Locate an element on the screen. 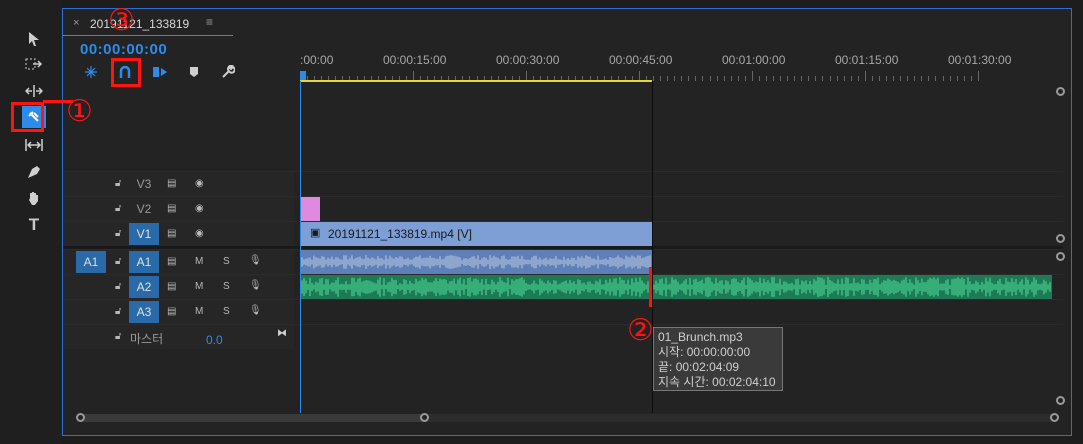 The height and width of the screenshot is (444, 1083). track-row-v2: 🔓︎ V2 ▤ ◉ is located at coordinates (563, 209).